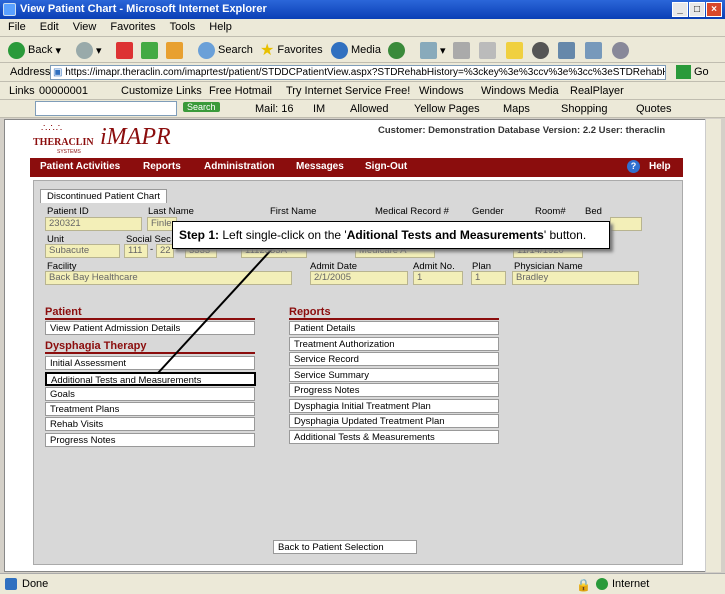  What do you see at coordinates (283, 235) in the screenshot?
I see `callout-pre: Left single-click on the '` at bounding box center [283, 235].